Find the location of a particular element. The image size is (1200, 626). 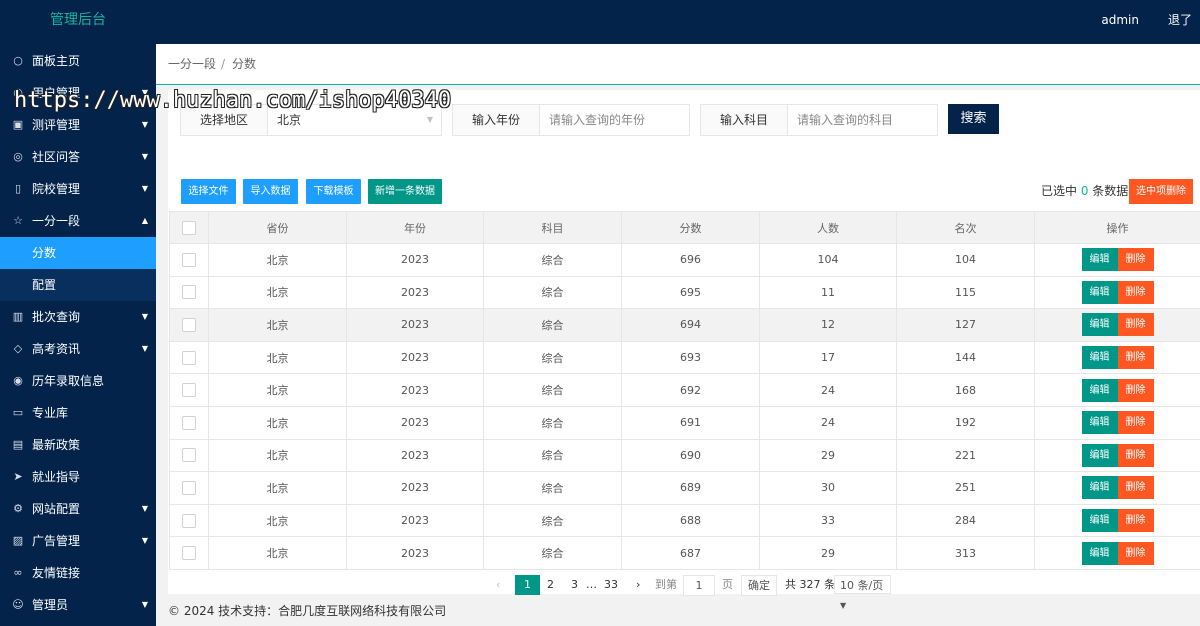

selected-suffix: 条数据 is located at coordinates (1108, 191).